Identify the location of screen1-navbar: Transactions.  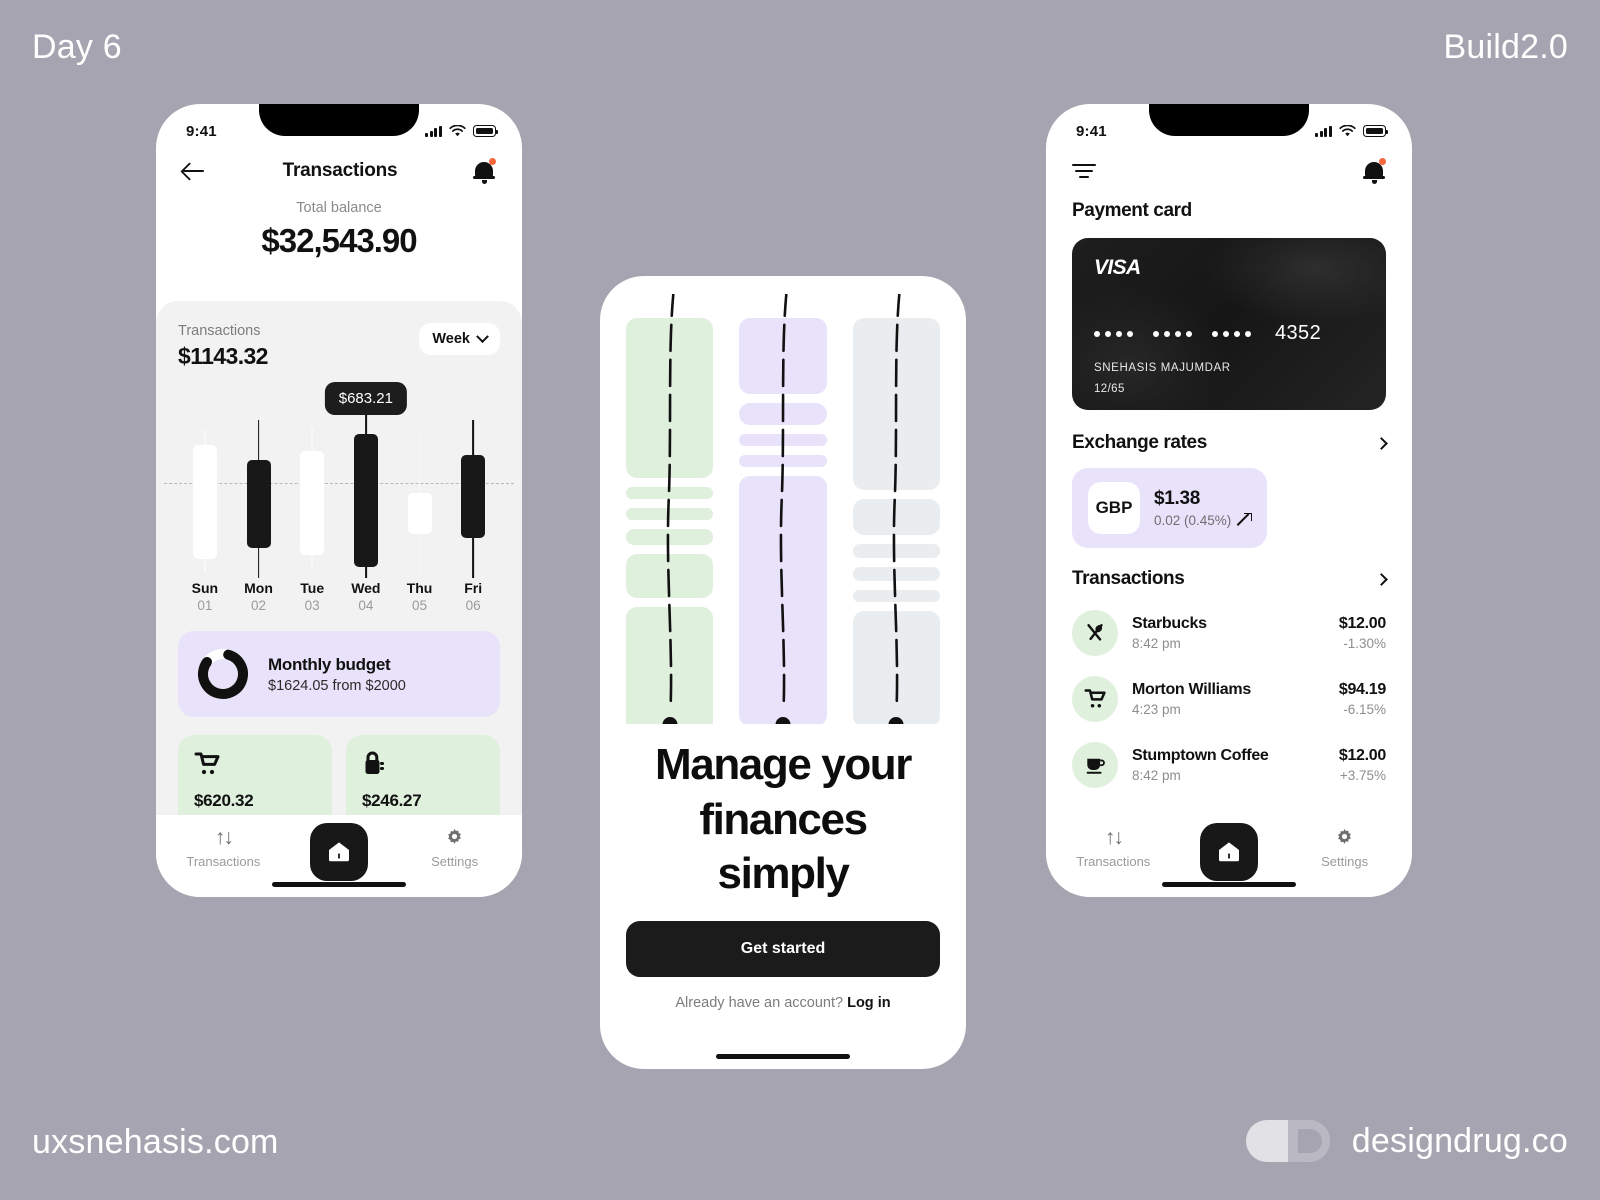
(339, 171).